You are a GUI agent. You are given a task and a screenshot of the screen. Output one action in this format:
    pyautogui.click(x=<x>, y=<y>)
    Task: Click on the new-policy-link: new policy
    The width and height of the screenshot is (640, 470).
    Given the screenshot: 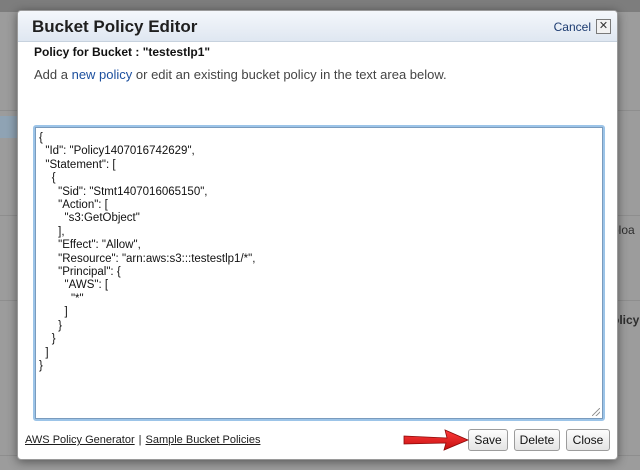 What is the action you would take?
    pyautogui.click(x=102, y=74)
    